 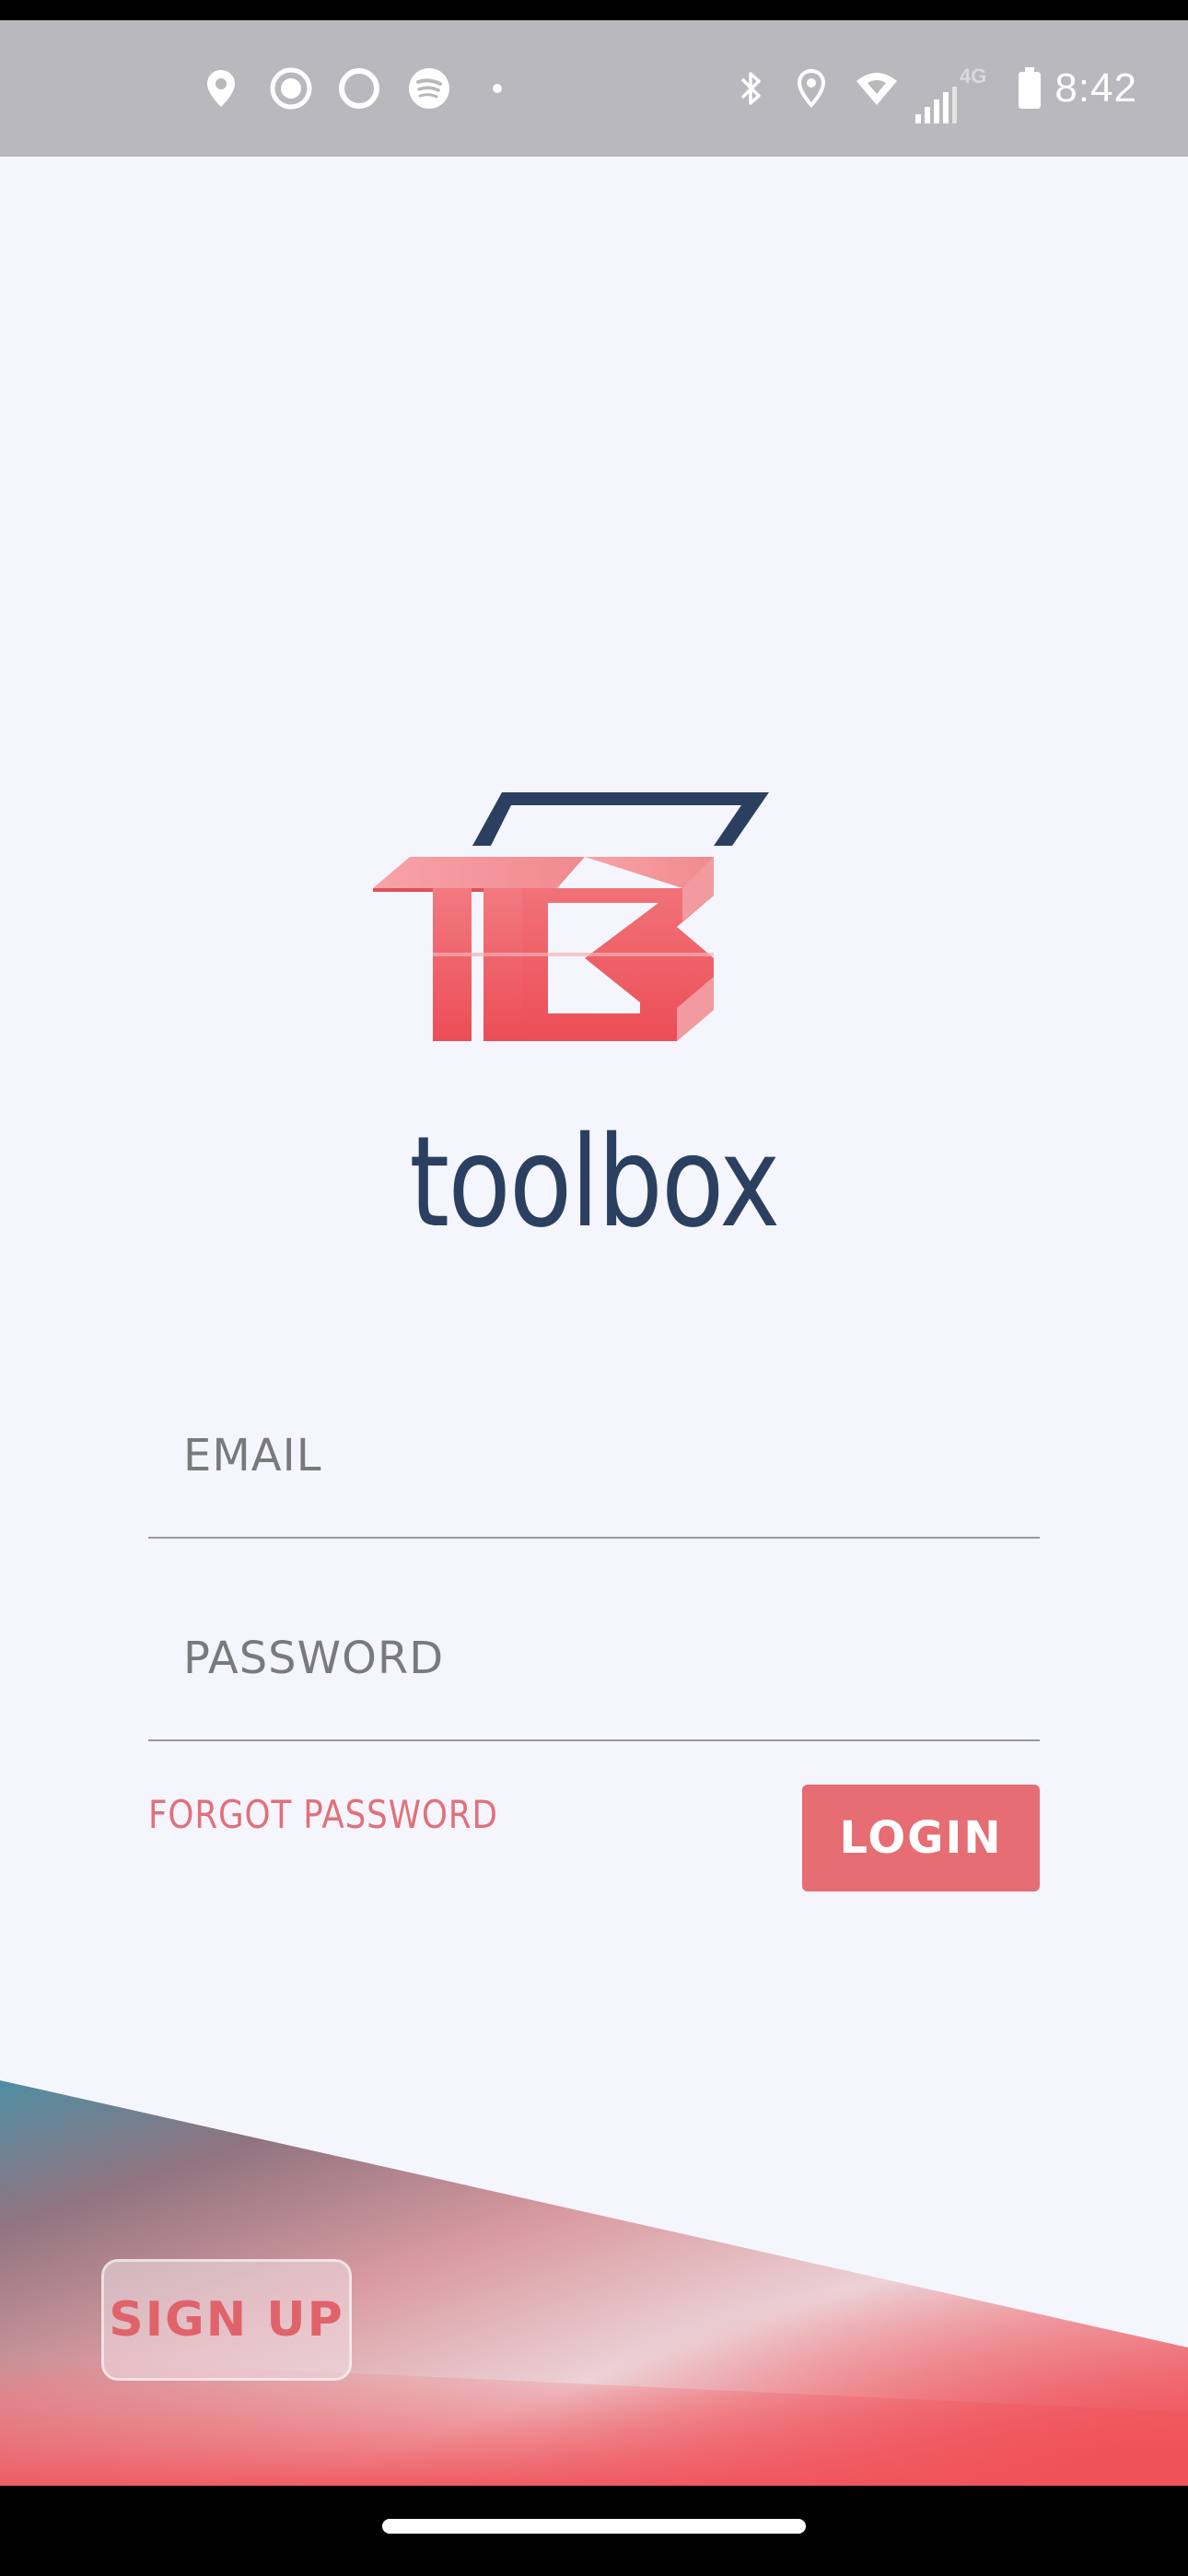 I want to click on forgot-password-link: FORGOT PASSWORD, so click(x=323, y=1814).